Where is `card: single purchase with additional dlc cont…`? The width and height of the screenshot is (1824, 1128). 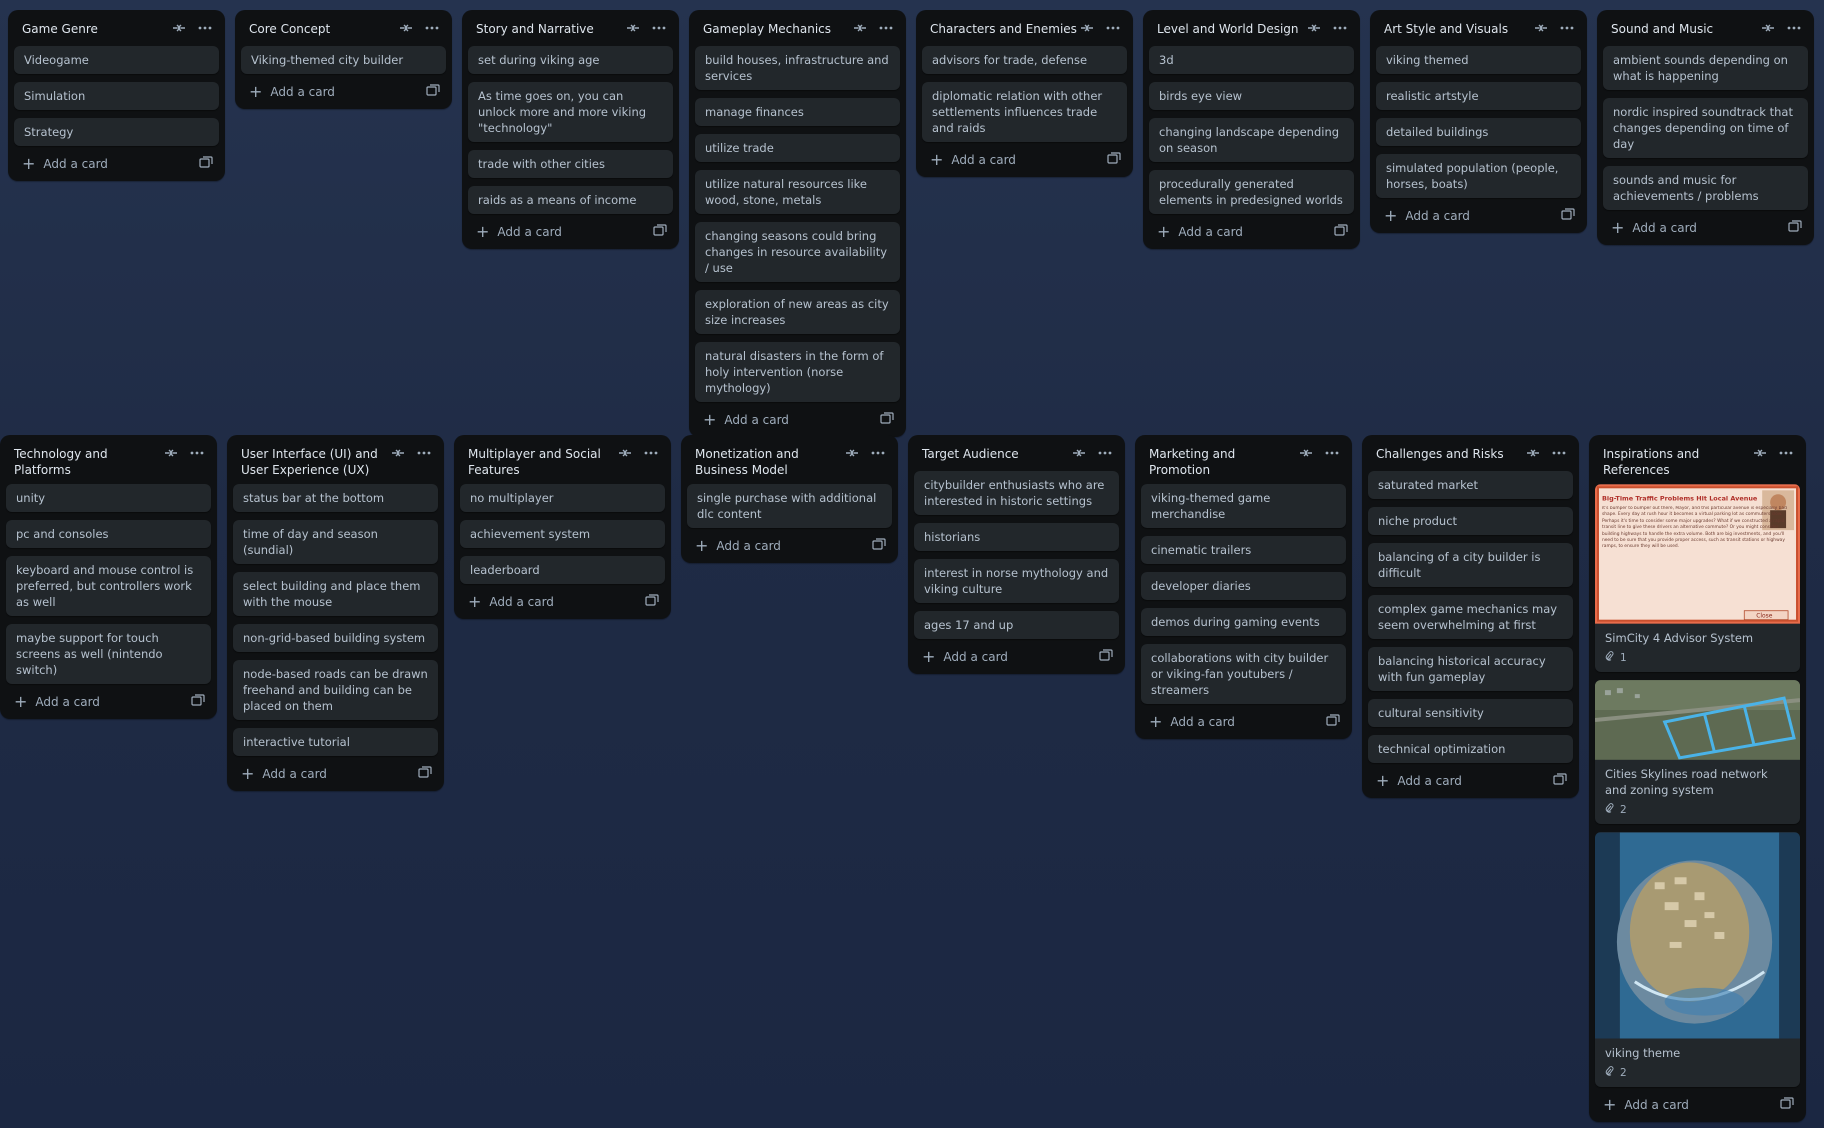
card: single purchase with additional dlc cont… is located at coordinates (789, 506).